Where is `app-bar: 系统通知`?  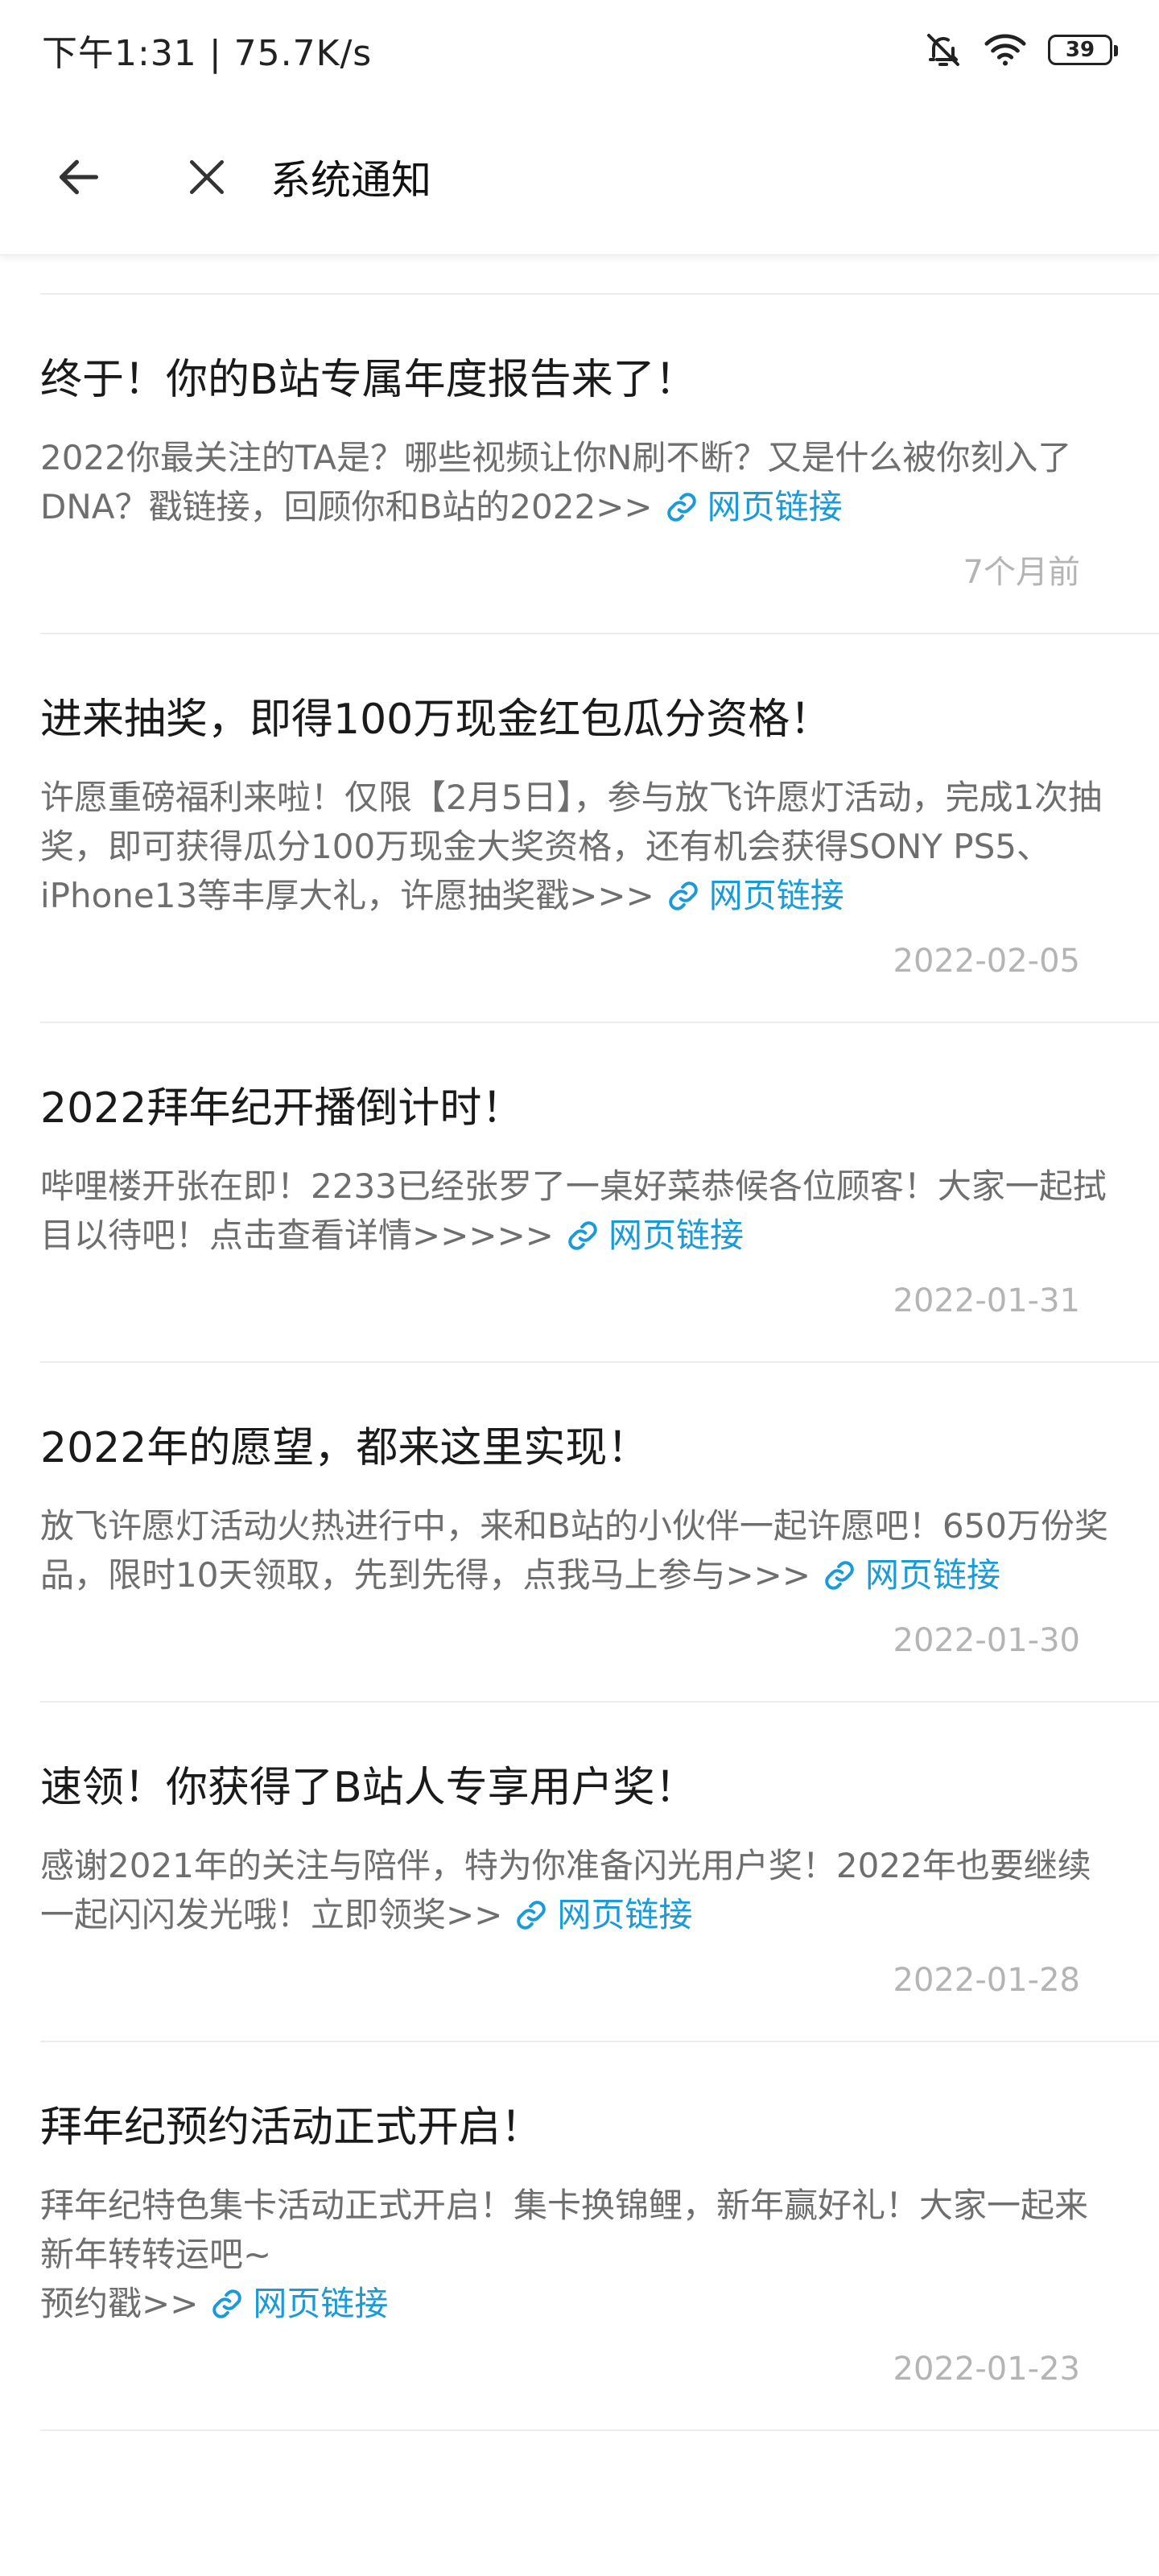
app-bar: 系统通知 is located at coordinates (579, 177).